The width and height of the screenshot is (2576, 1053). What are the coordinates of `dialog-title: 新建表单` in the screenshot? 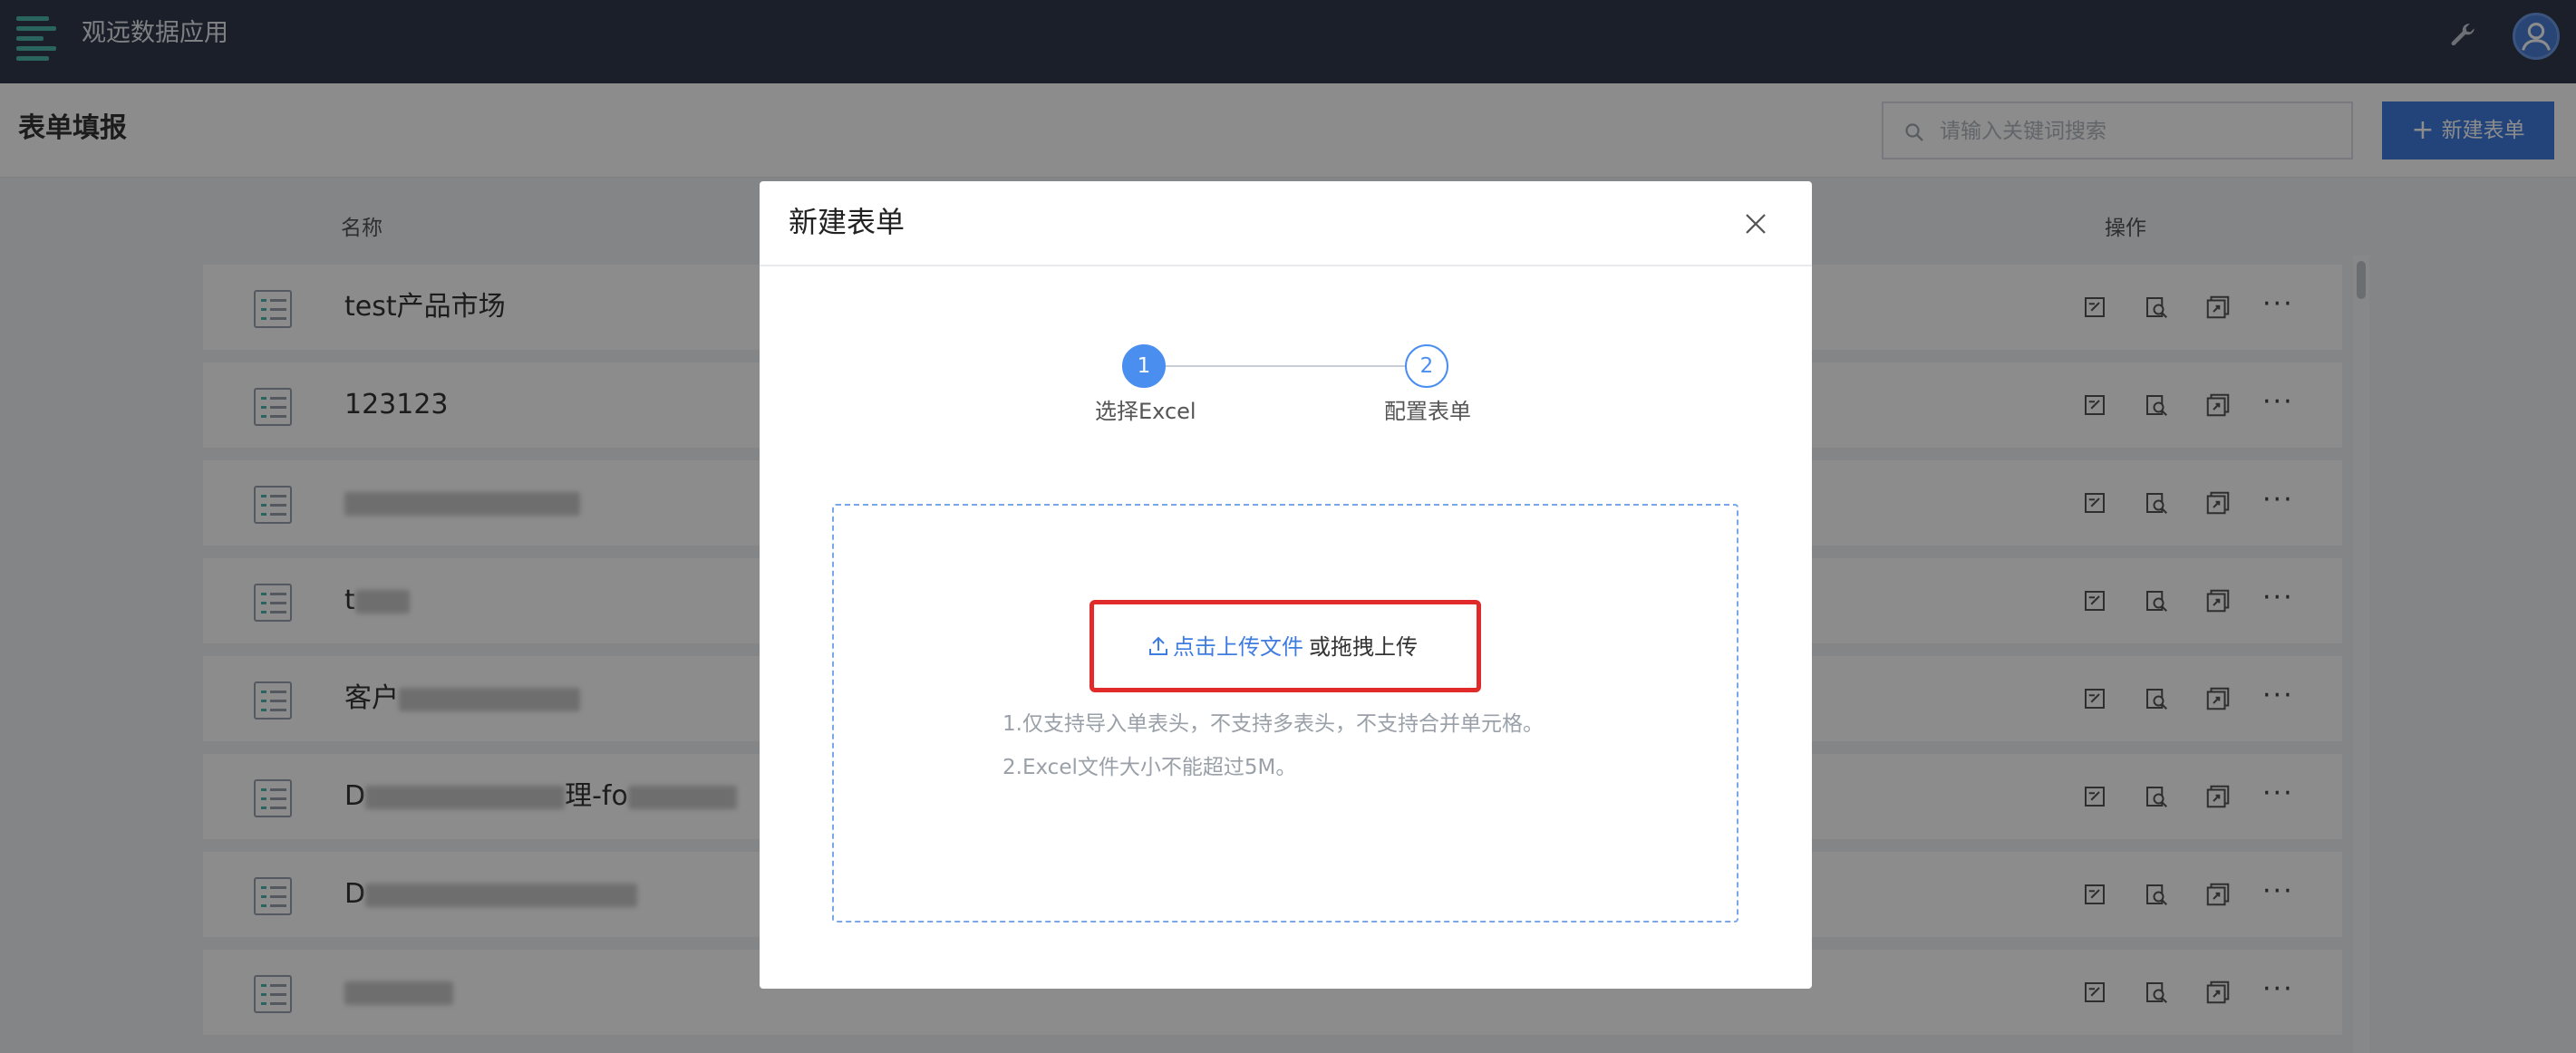 It's located at (847, 222).